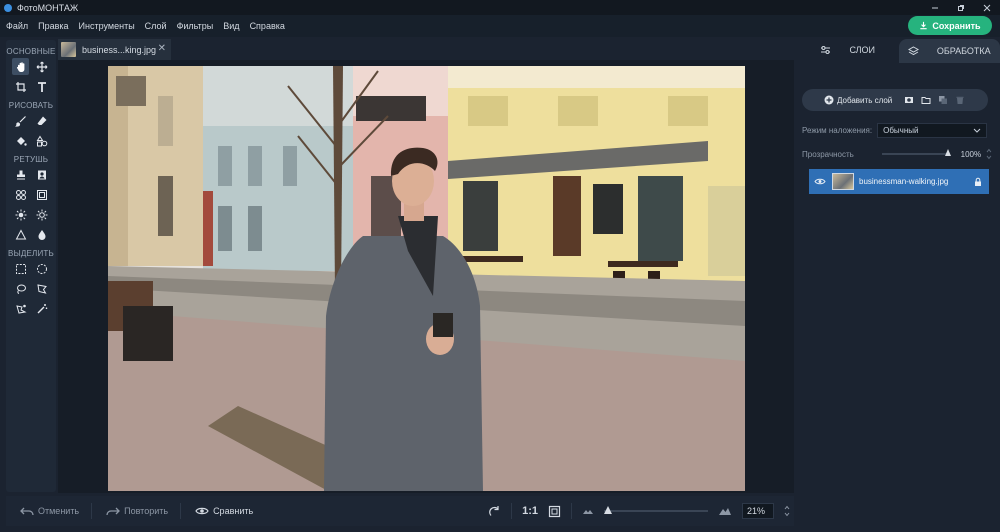 The image size is (1000, 532). I want to click on sharpen-tool, so click(20, 234).